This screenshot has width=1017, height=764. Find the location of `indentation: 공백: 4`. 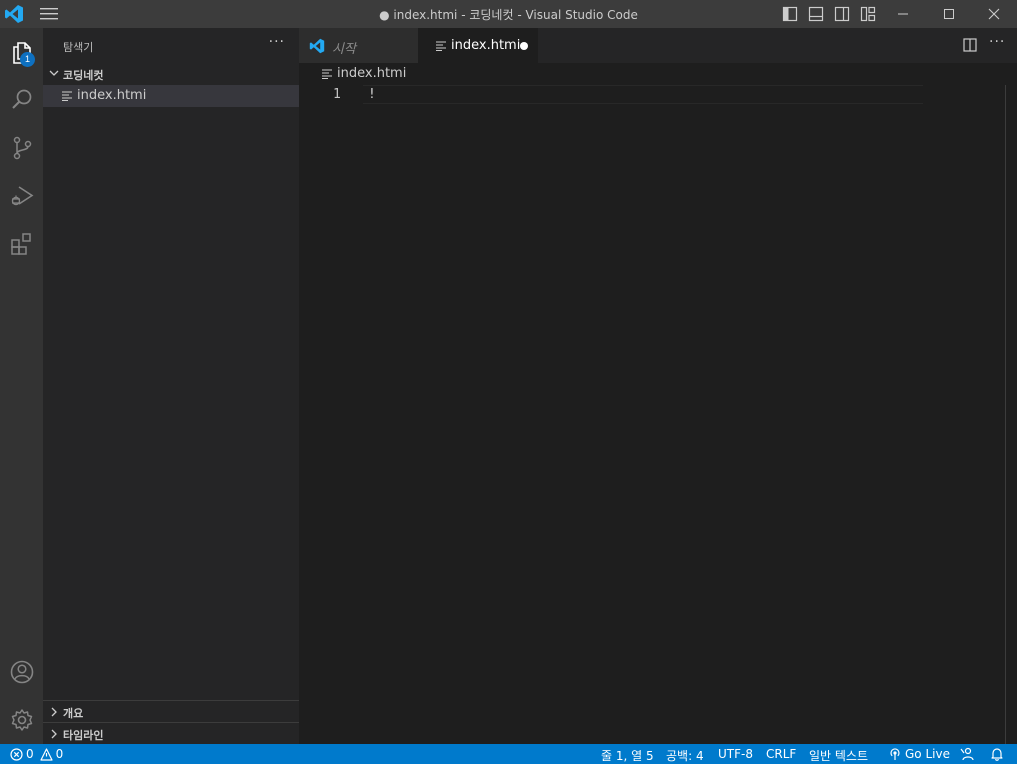

indentation: 공백: 4 is located at coordinates (685, 755).